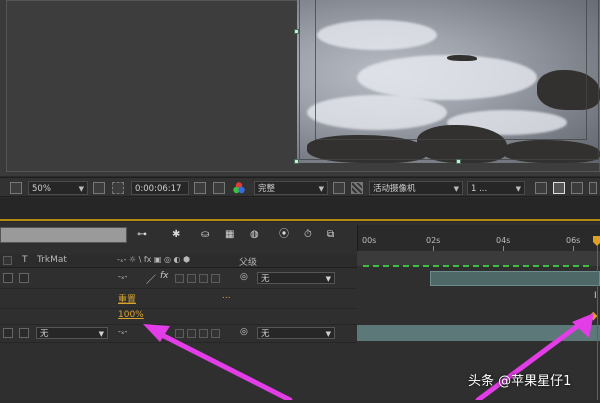 The width and height of the screenshot is (600, 403). Describe the element at coordinates (25, 260) in the screenshot. I see `t-column-label: T` at that location.